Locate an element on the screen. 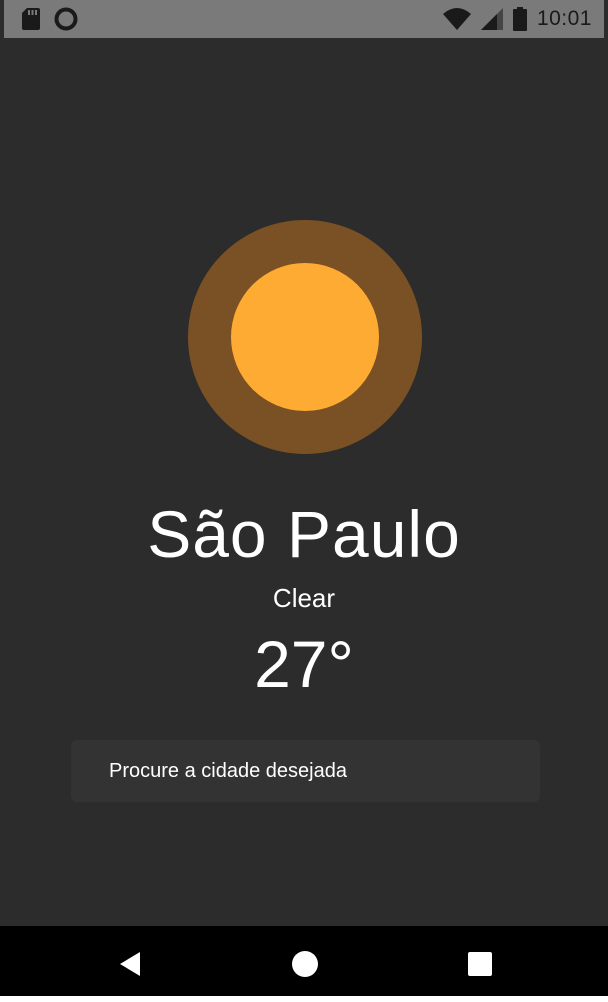 The height and width of the screenshot is (1002, 608). home-icon is located at coordinates (305, 964).